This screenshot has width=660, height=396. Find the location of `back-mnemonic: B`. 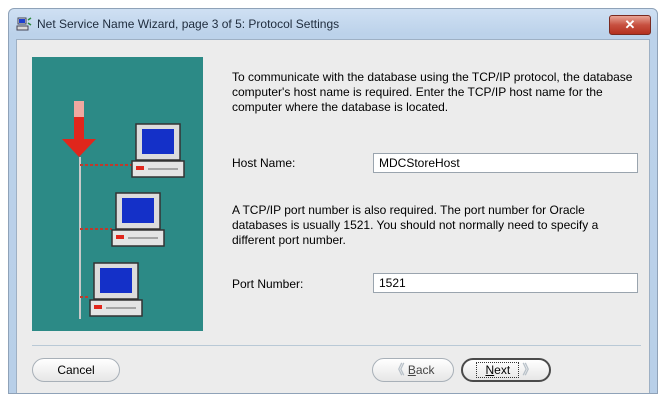

back-mnemonic: B is located at coordinates (411, 370).